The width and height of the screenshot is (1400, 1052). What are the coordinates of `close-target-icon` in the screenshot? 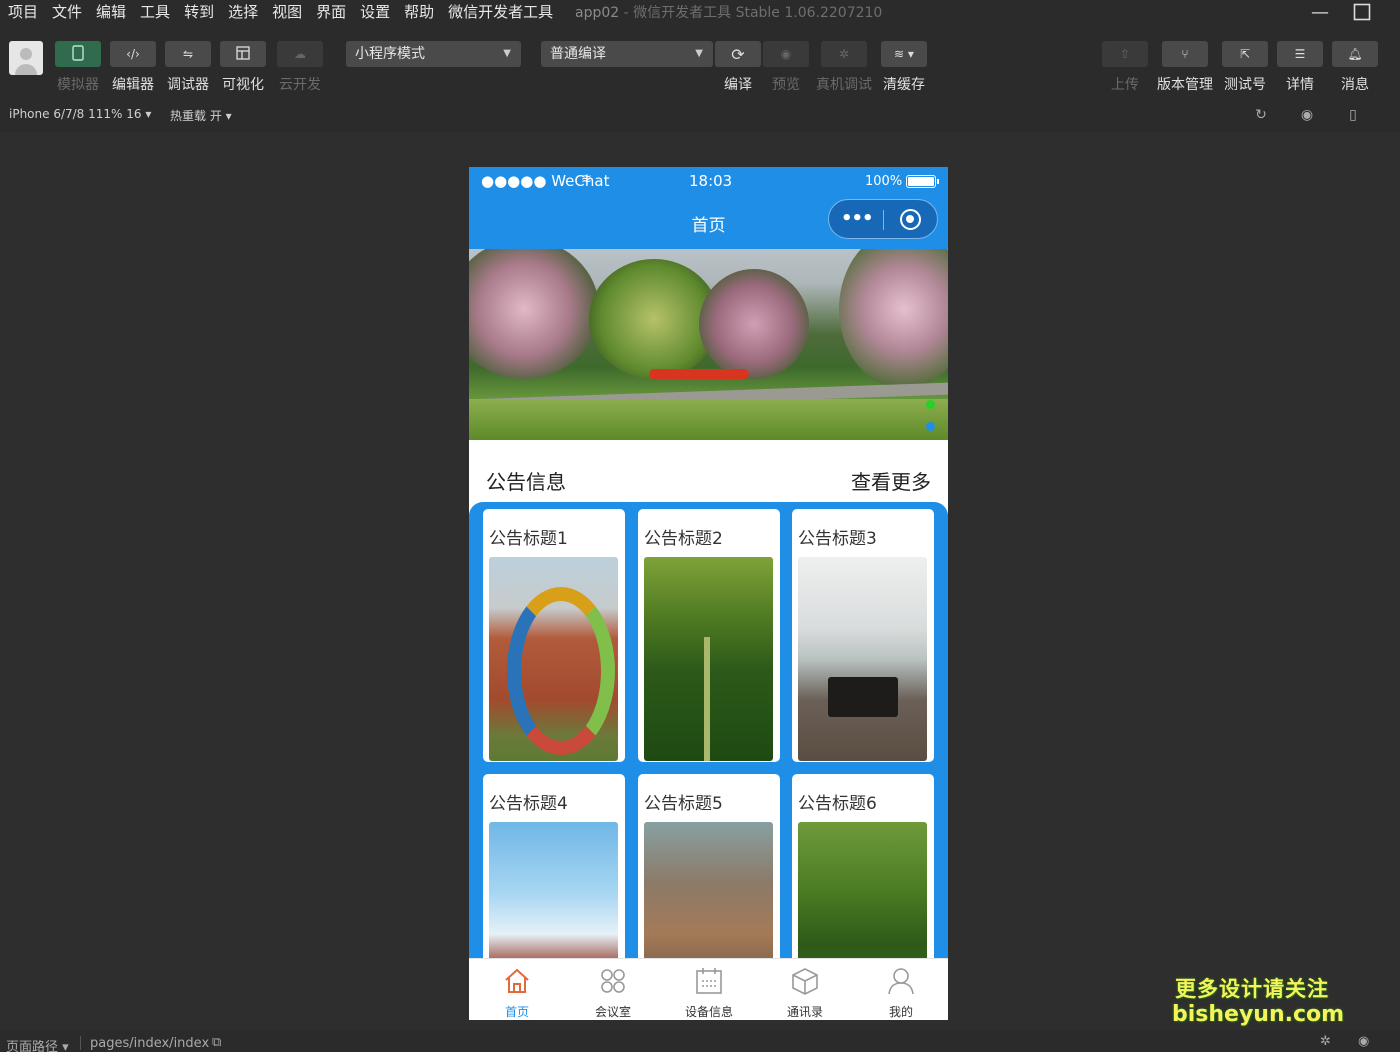 It's located at (910, 219).